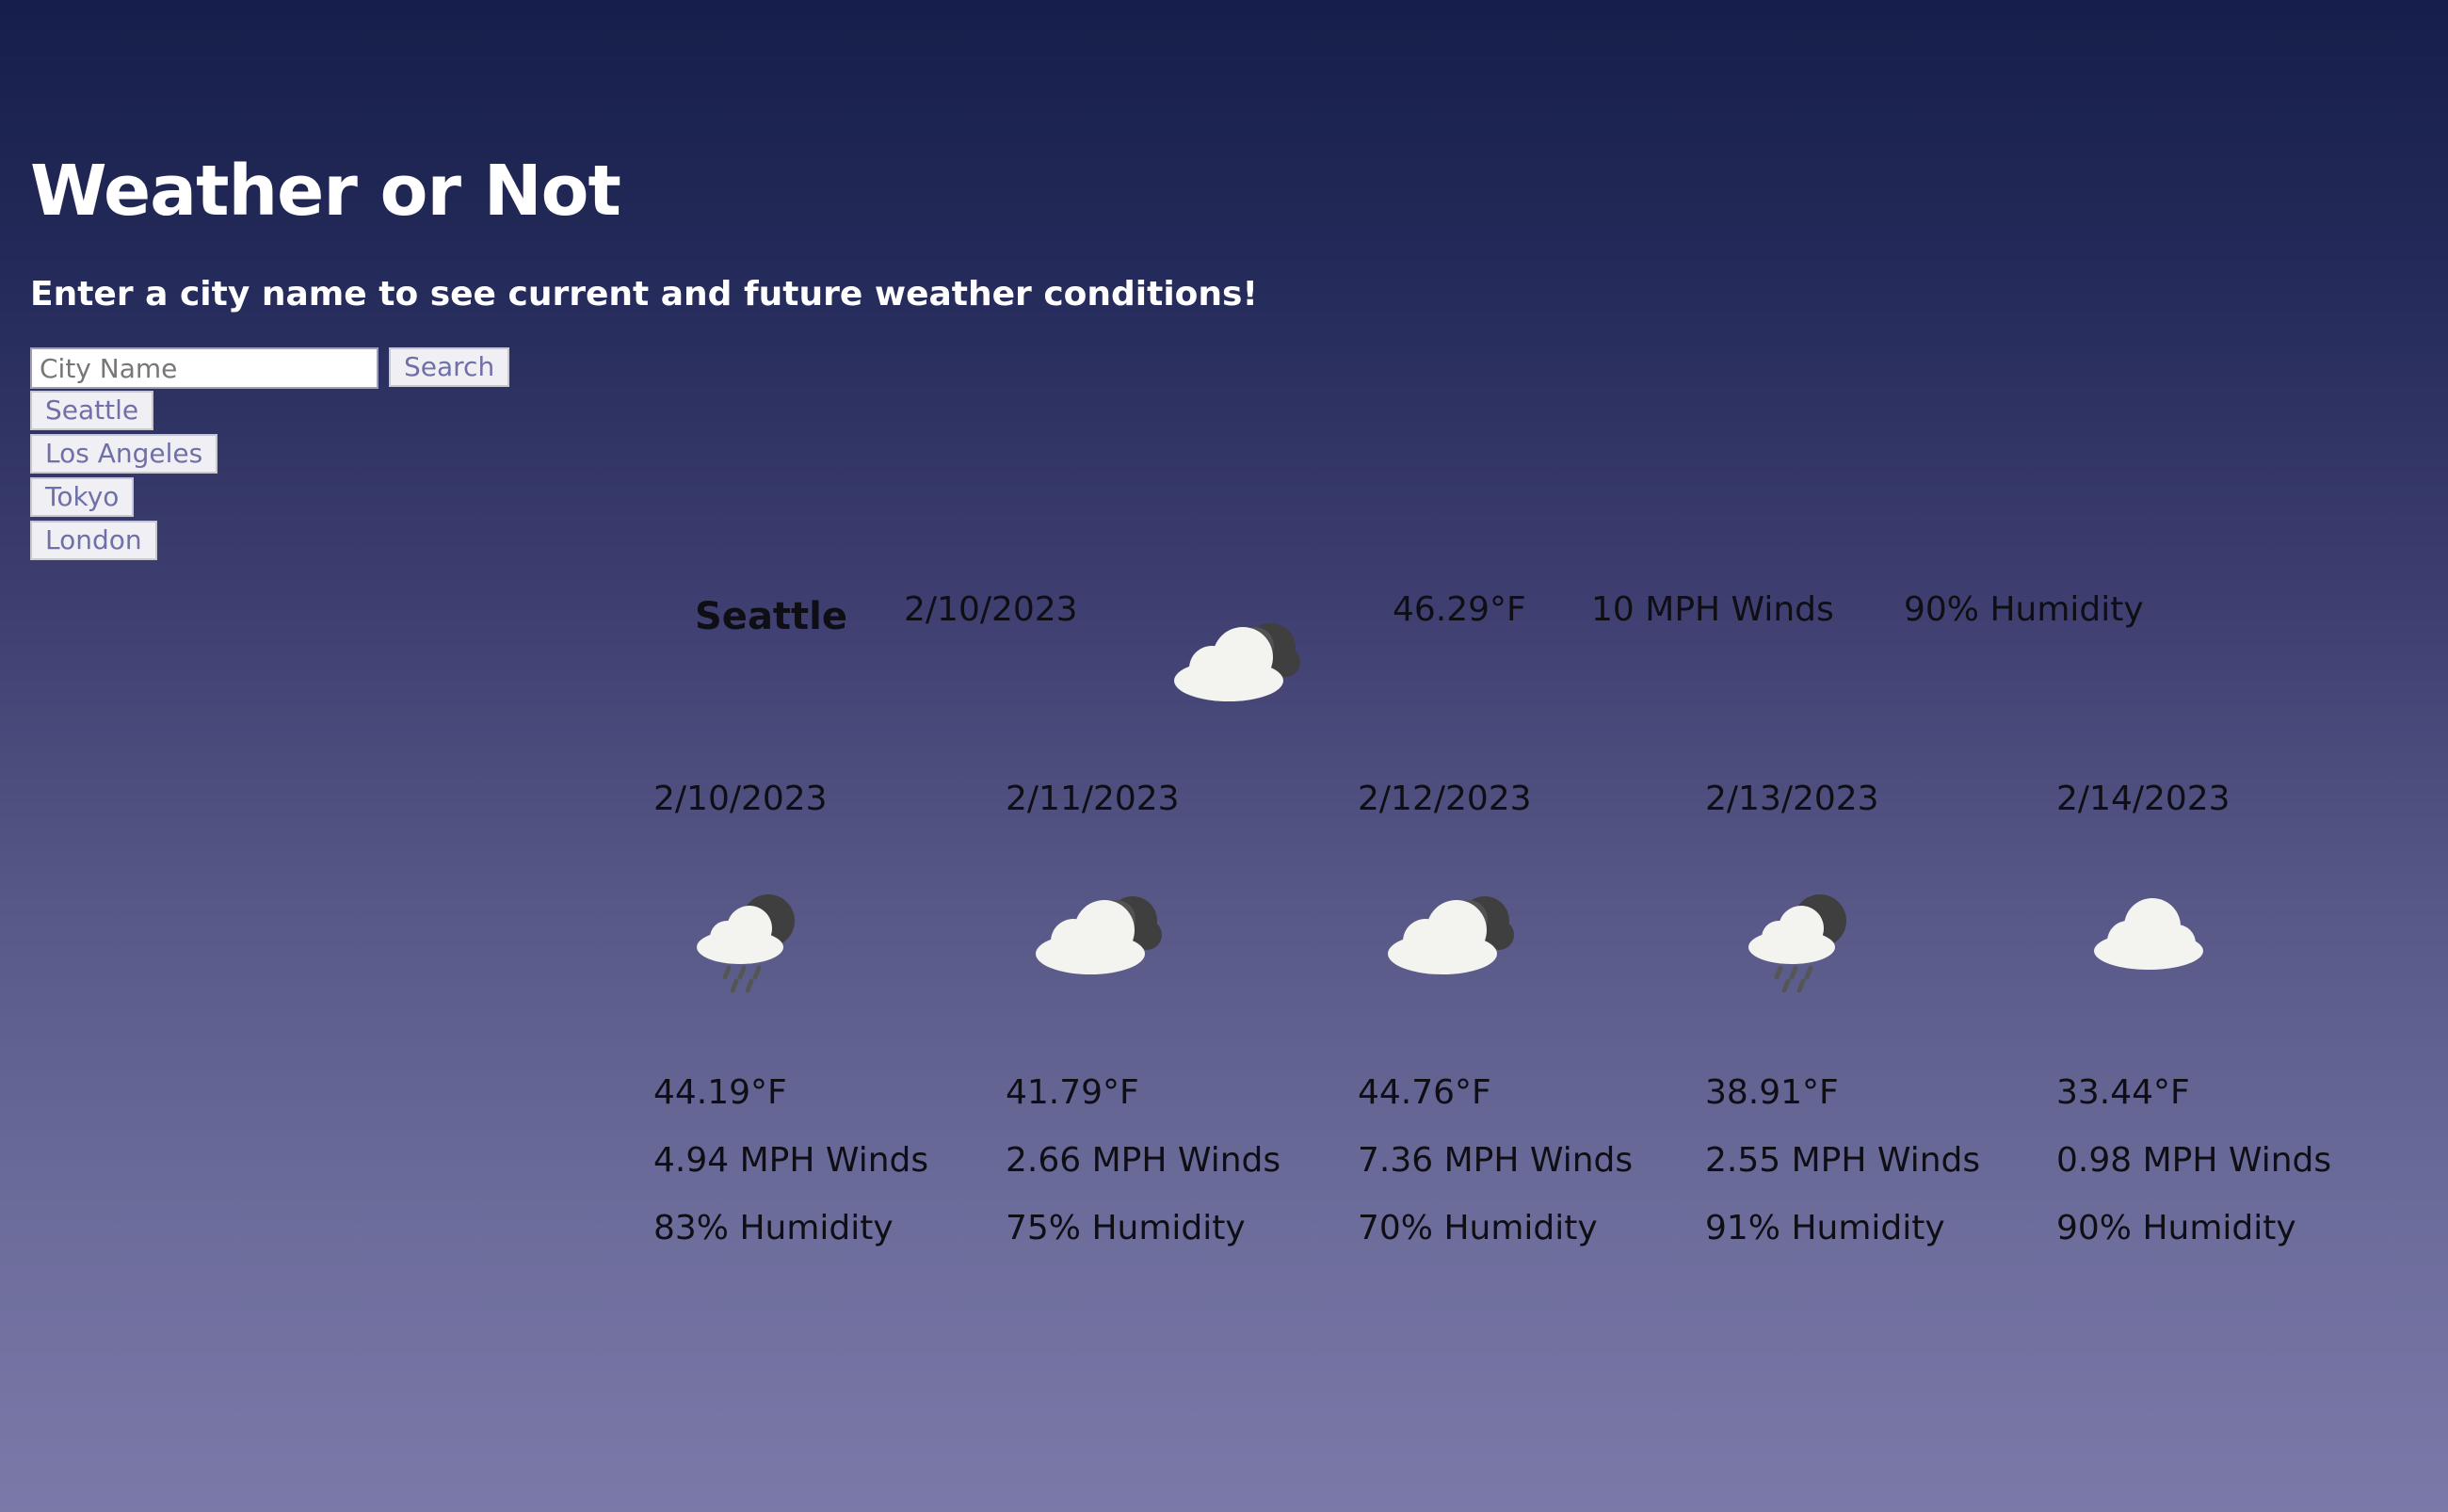 This screenshot has height=1512, width=2448. Describe the element at coordinates (1093, 799) in the screenshot. I see `forecast-date: 2/11/2023` at that location.